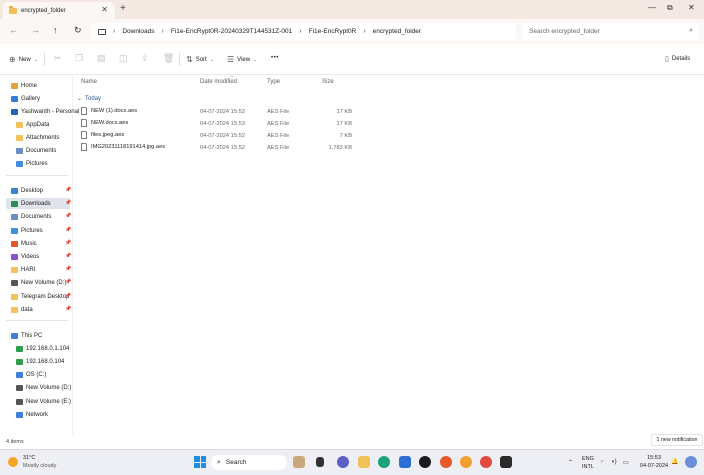 The height and width of the screenshot is (475, 704). I want to click on chat-app-icon, so click(343, 462).